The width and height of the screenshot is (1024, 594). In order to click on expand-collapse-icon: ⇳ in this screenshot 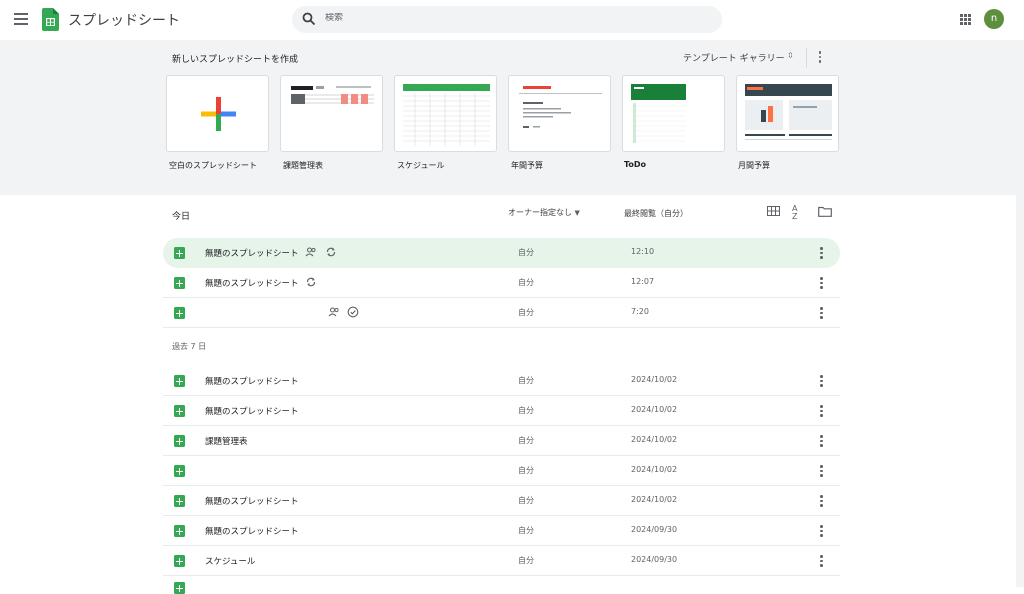, I will do `click(790, 55)`.